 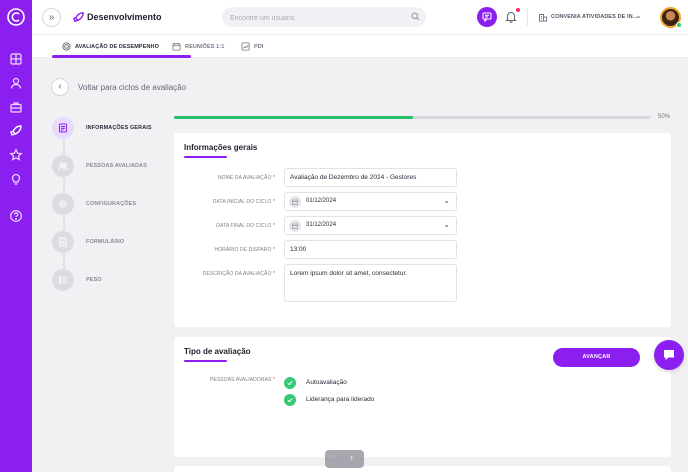 What do you see at coordinates (543, 18) in the screenshot?
I see `building-icon` at bounding box center [543, 18].